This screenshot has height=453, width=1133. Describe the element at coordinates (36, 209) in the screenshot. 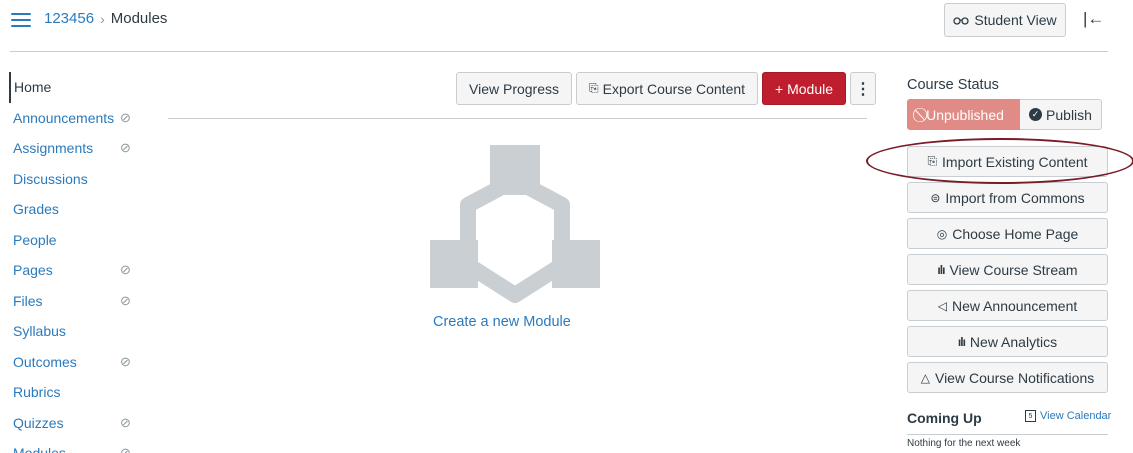

I see `nav-item-label: Grades` at that location.